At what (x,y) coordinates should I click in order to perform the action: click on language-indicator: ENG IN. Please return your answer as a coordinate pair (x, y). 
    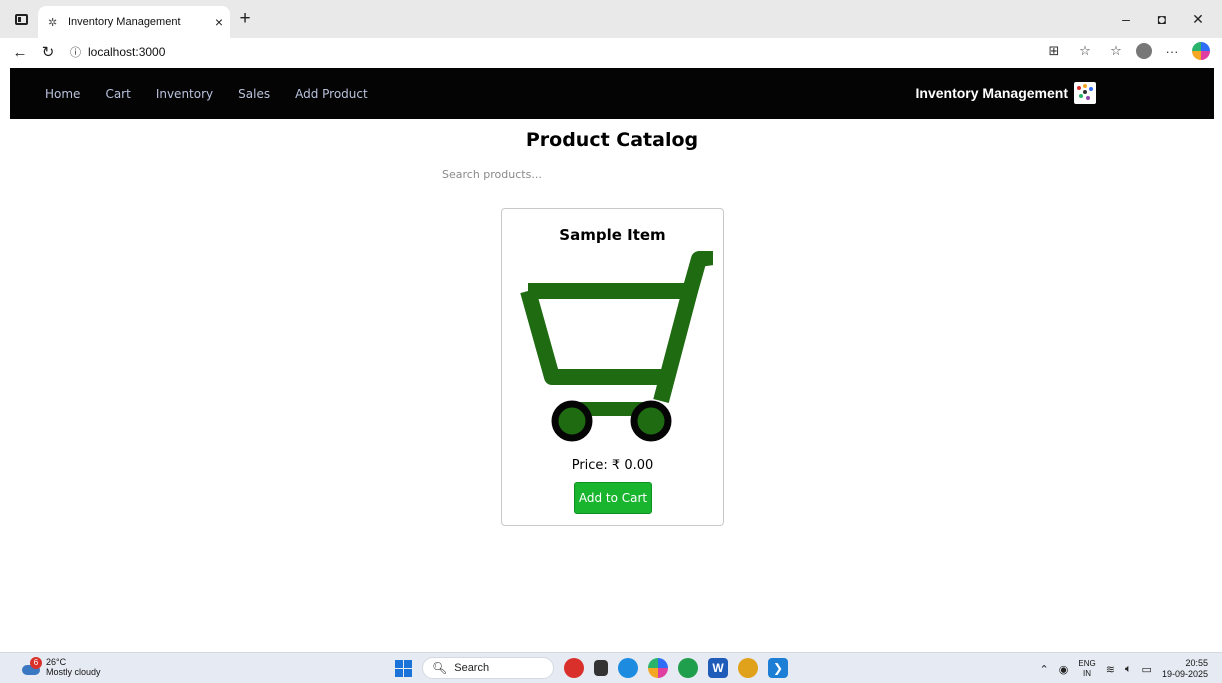
    Looking at the image, I should click on (1086, 669).